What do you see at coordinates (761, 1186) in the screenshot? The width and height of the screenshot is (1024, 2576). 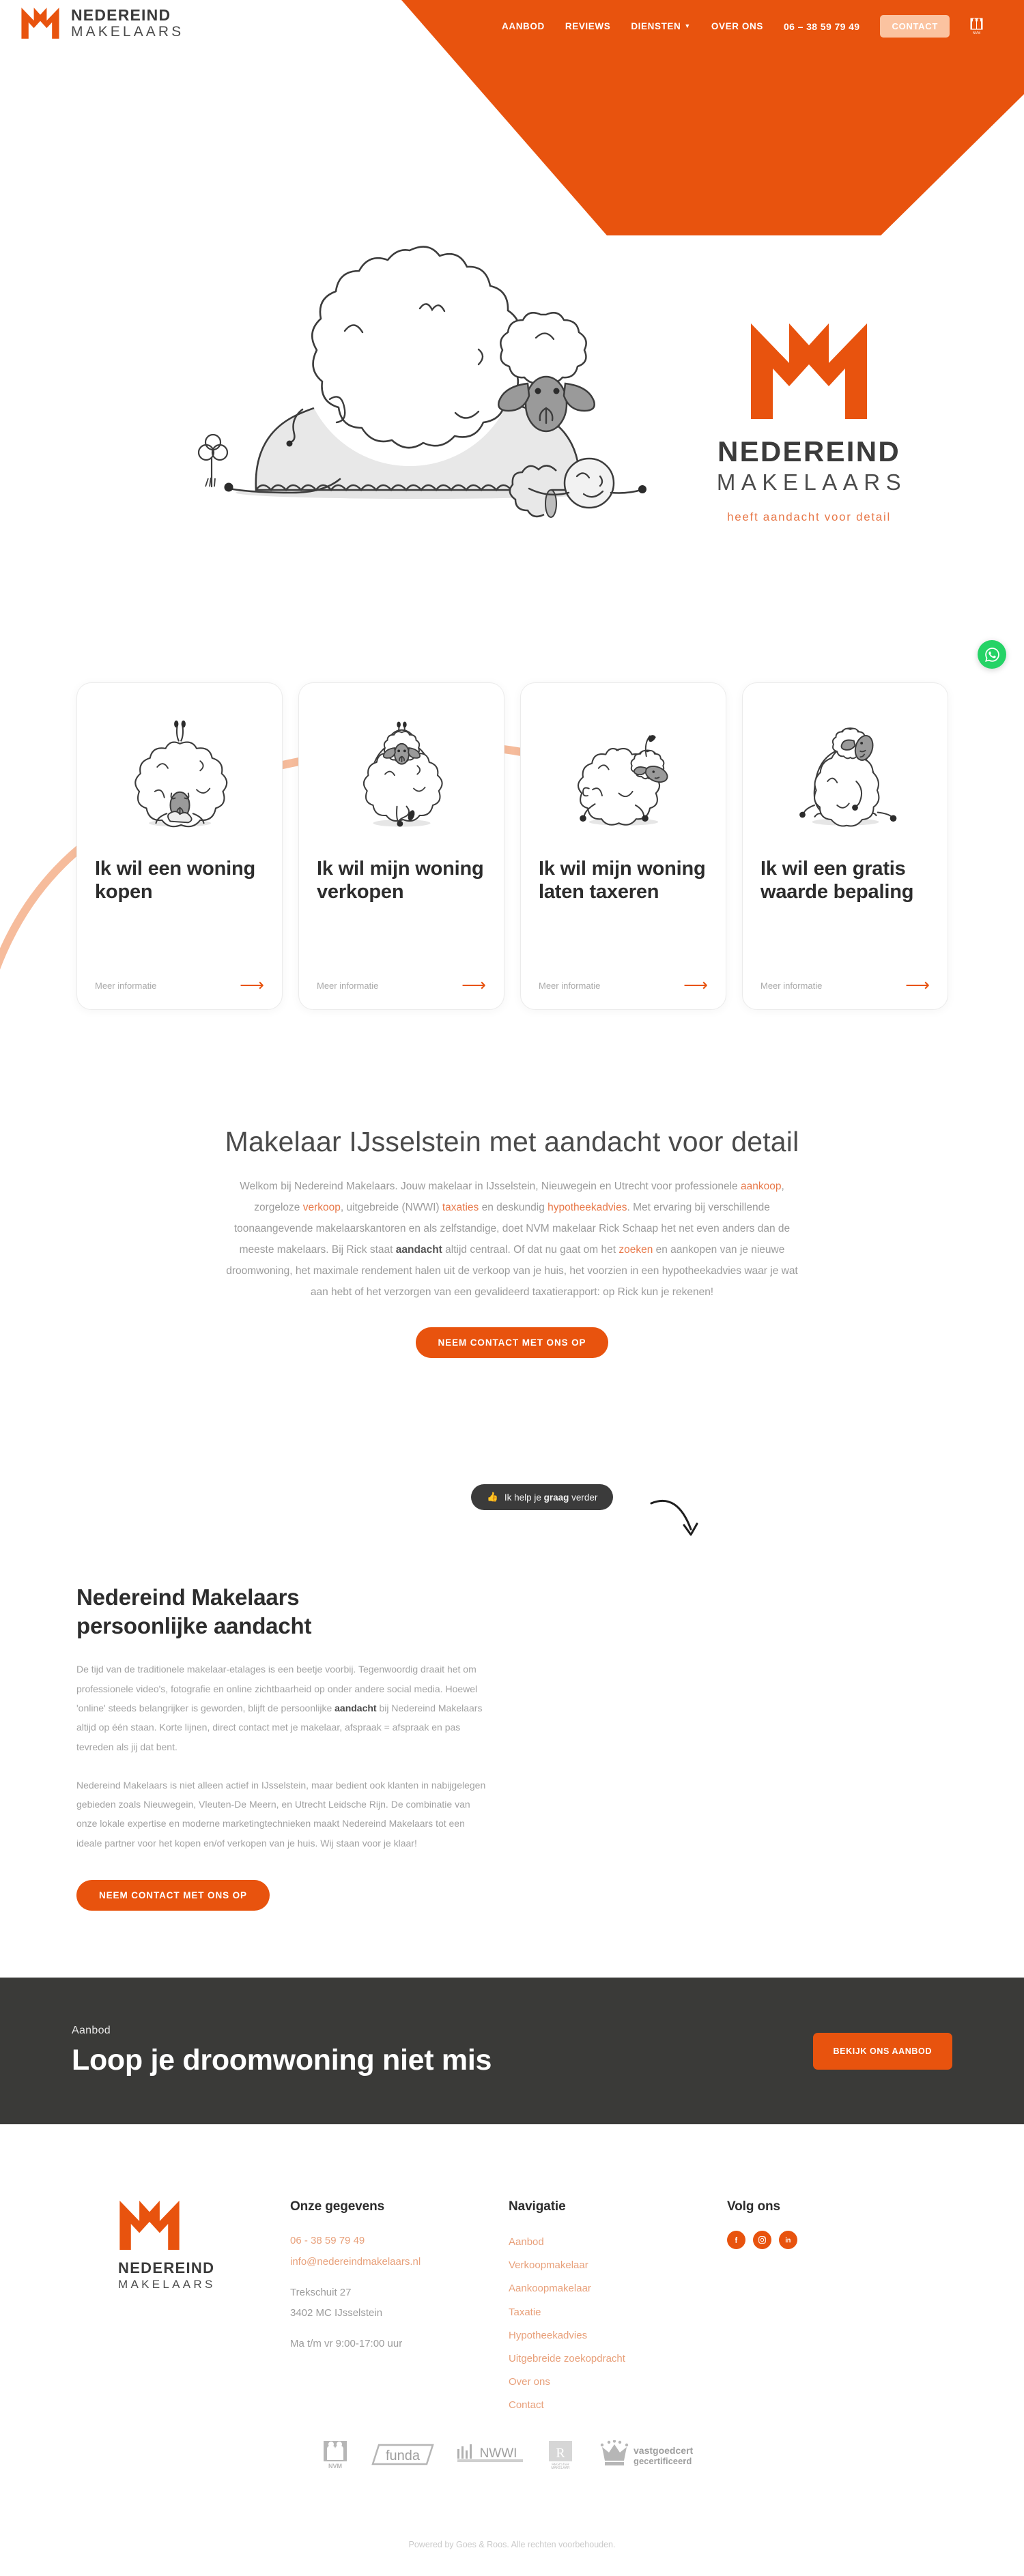 I see `inline-link: aankoop` at bounding box center [761, 1186].